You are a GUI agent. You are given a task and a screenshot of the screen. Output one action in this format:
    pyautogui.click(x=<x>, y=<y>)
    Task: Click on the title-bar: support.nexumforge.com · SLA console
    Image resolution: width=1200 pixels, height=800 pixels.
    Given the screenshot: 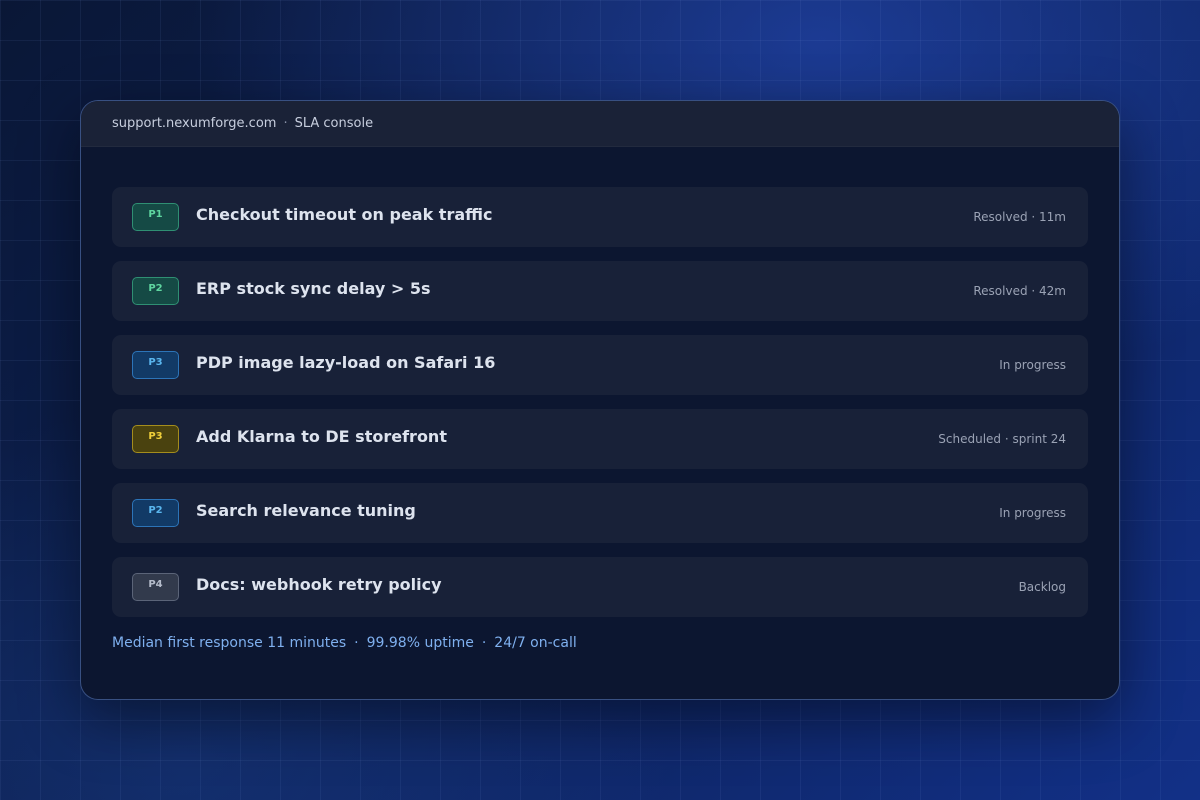 What is the action you would take?
    pyautogui.click(x=600, y=124)
    